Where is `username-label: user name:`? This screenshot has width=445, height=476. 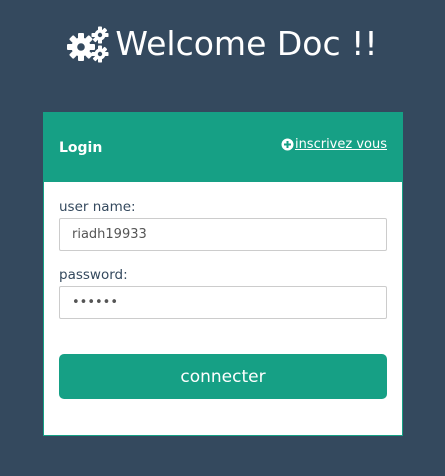 username-label: user name: is located at coordinates (97, 207).